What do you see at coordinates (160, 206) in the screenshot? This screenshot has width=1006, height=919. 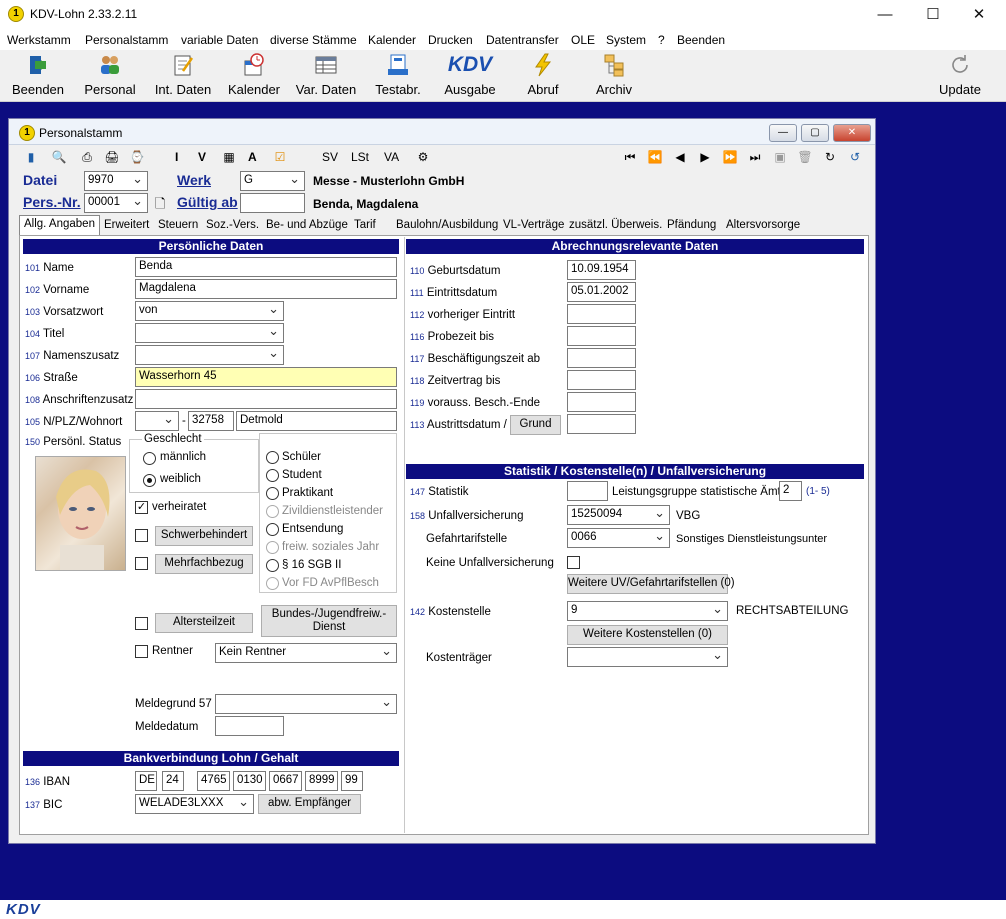 I see `document-icon: 🗋` at bounding box center [160, 206].